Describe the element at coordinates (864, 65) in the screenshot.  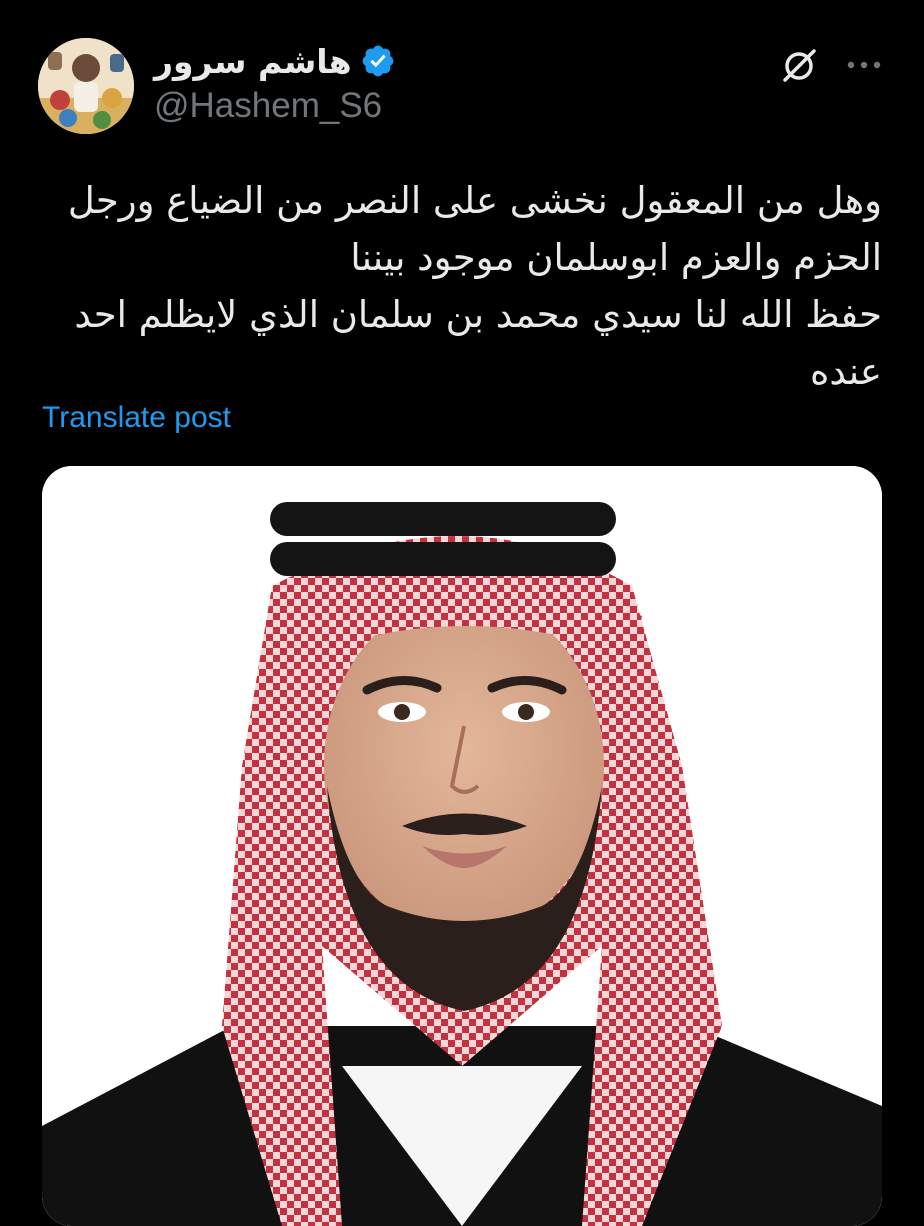
I see `more-horizontal-icon` at that location.